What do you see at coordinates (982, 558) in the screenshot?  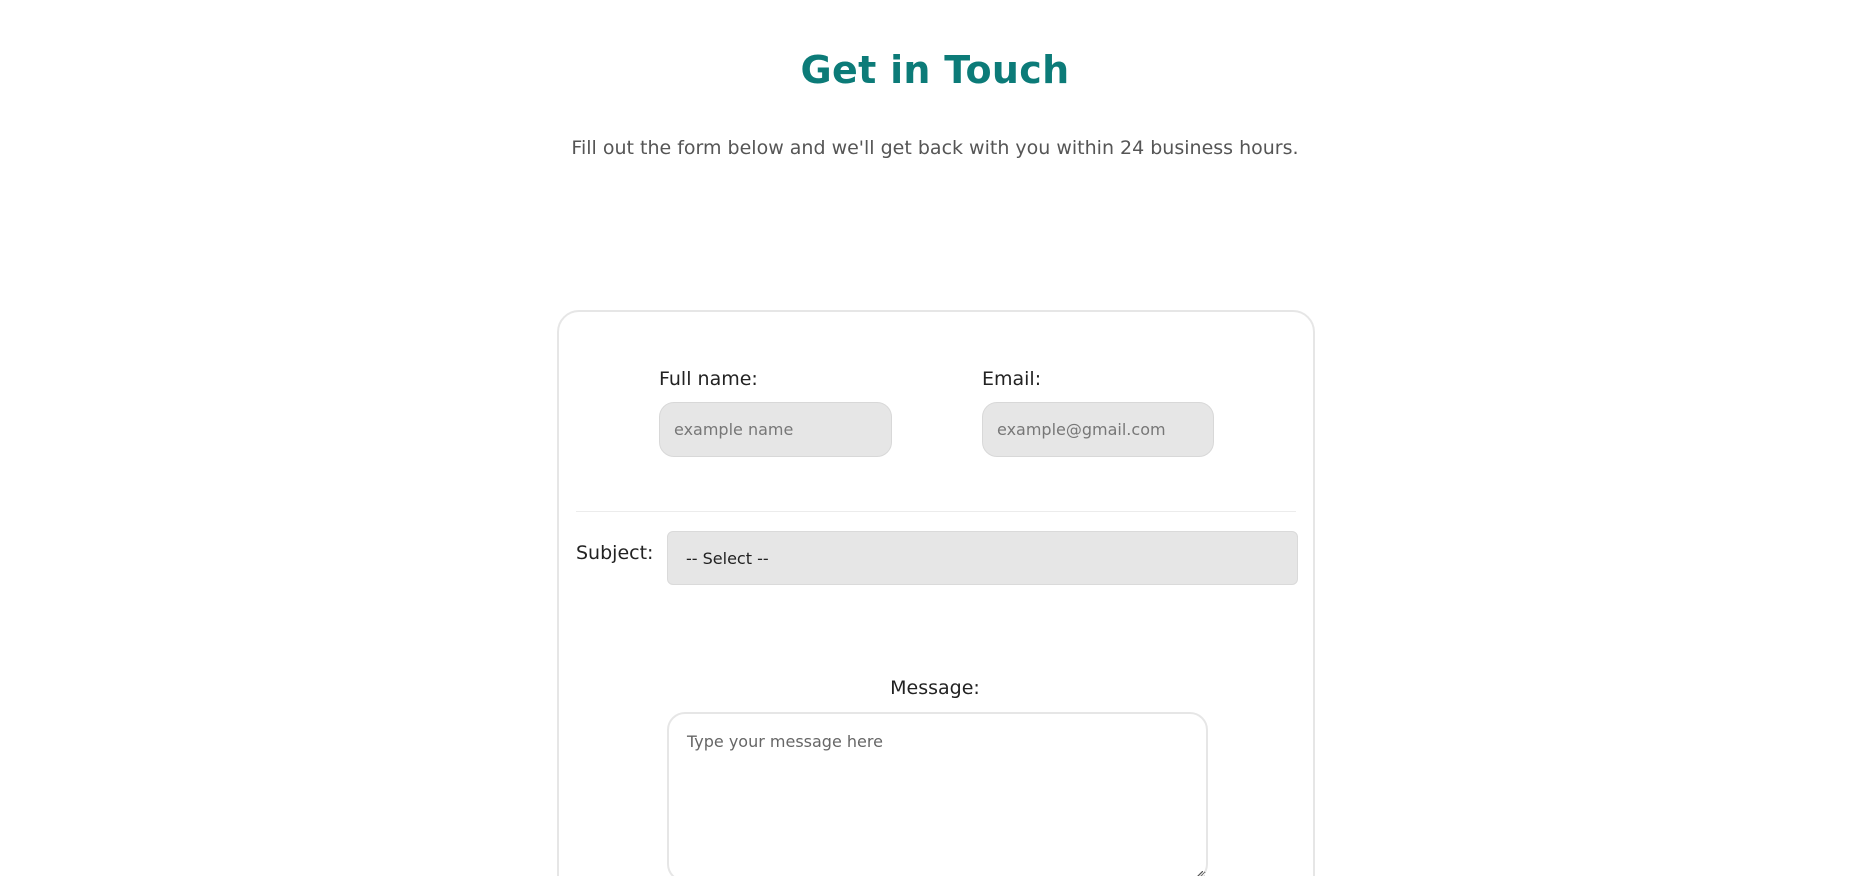 I see `subject-select: -- Select --` at bounding box center [982, 558].